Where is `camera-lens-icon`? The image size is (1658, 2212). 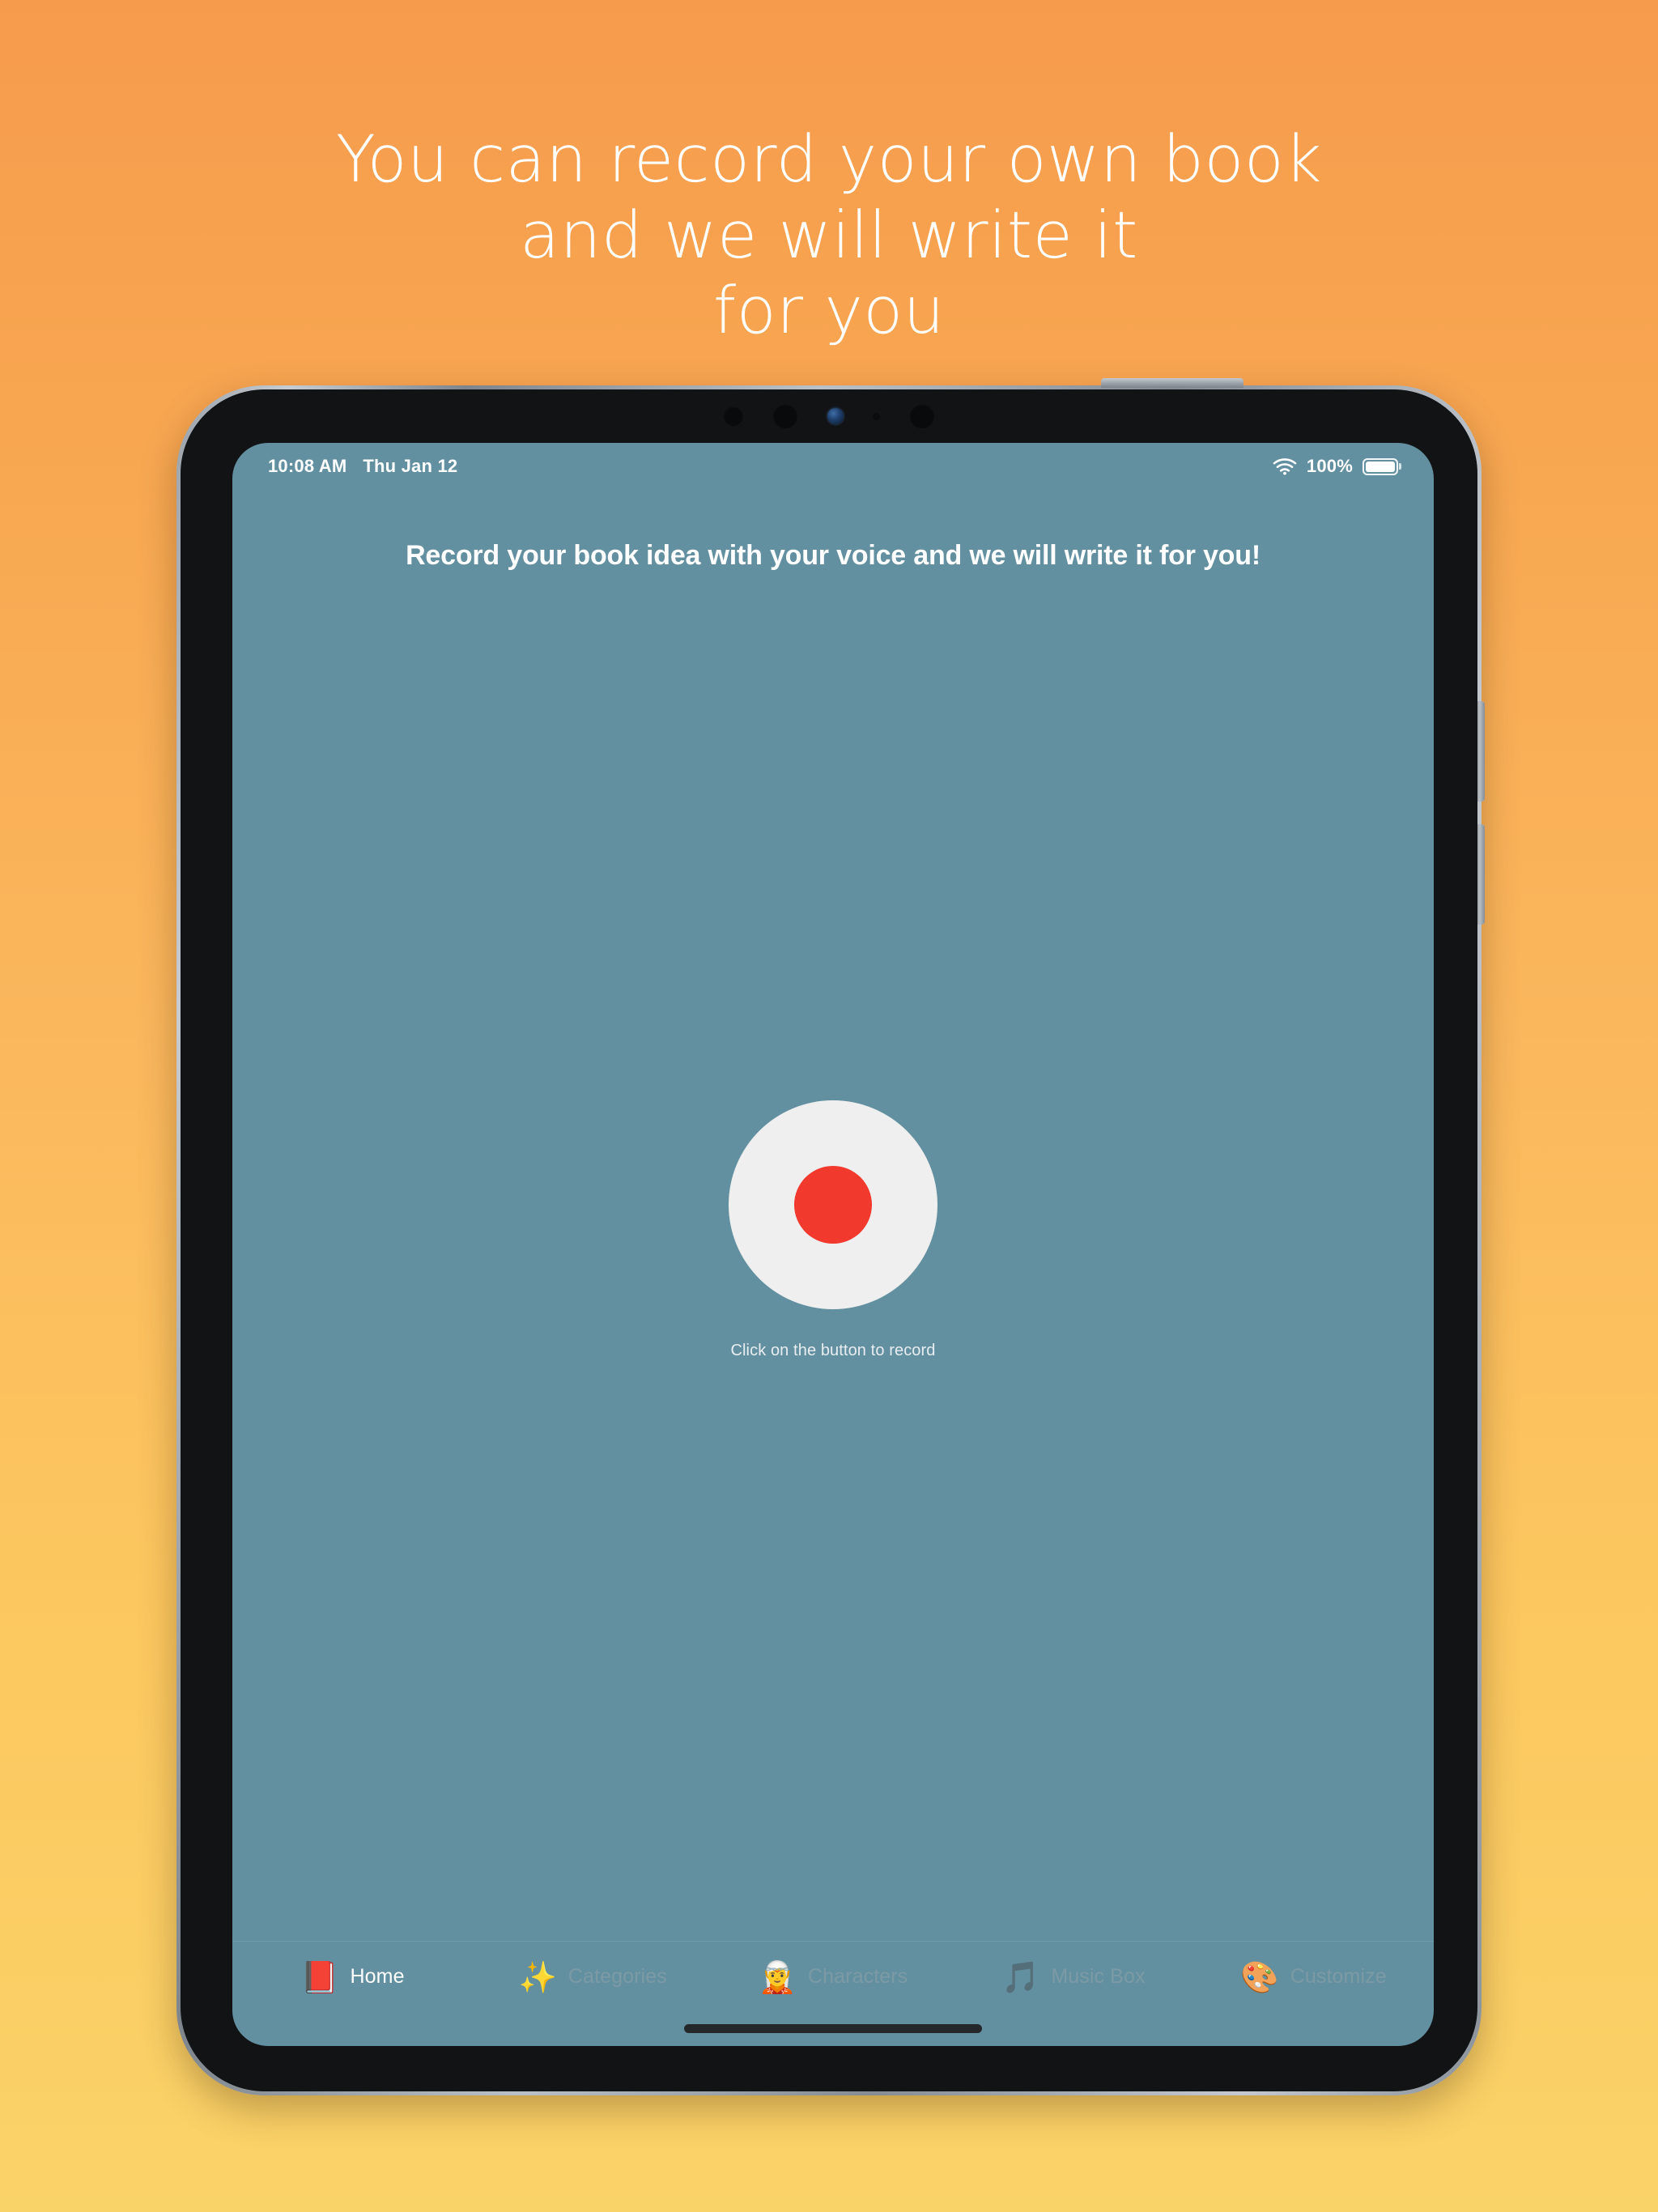
camera-lens-icon is located at coordinates (835, 416).